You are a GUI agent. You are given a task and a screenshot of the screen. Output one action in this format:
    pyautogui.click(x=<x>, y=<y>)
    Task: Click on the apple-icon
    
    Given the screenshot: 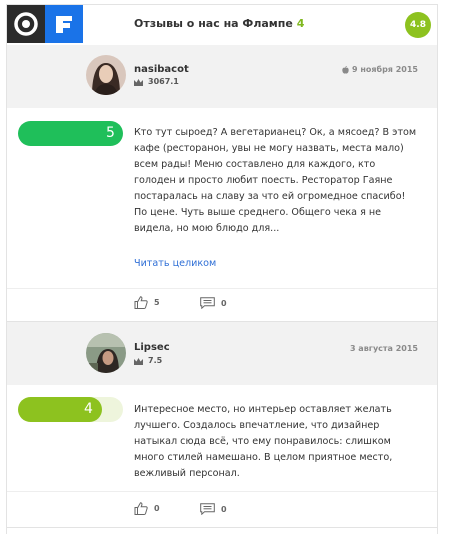 What is the action you would take?
    pyautogui.click(x=345, y=69)
    